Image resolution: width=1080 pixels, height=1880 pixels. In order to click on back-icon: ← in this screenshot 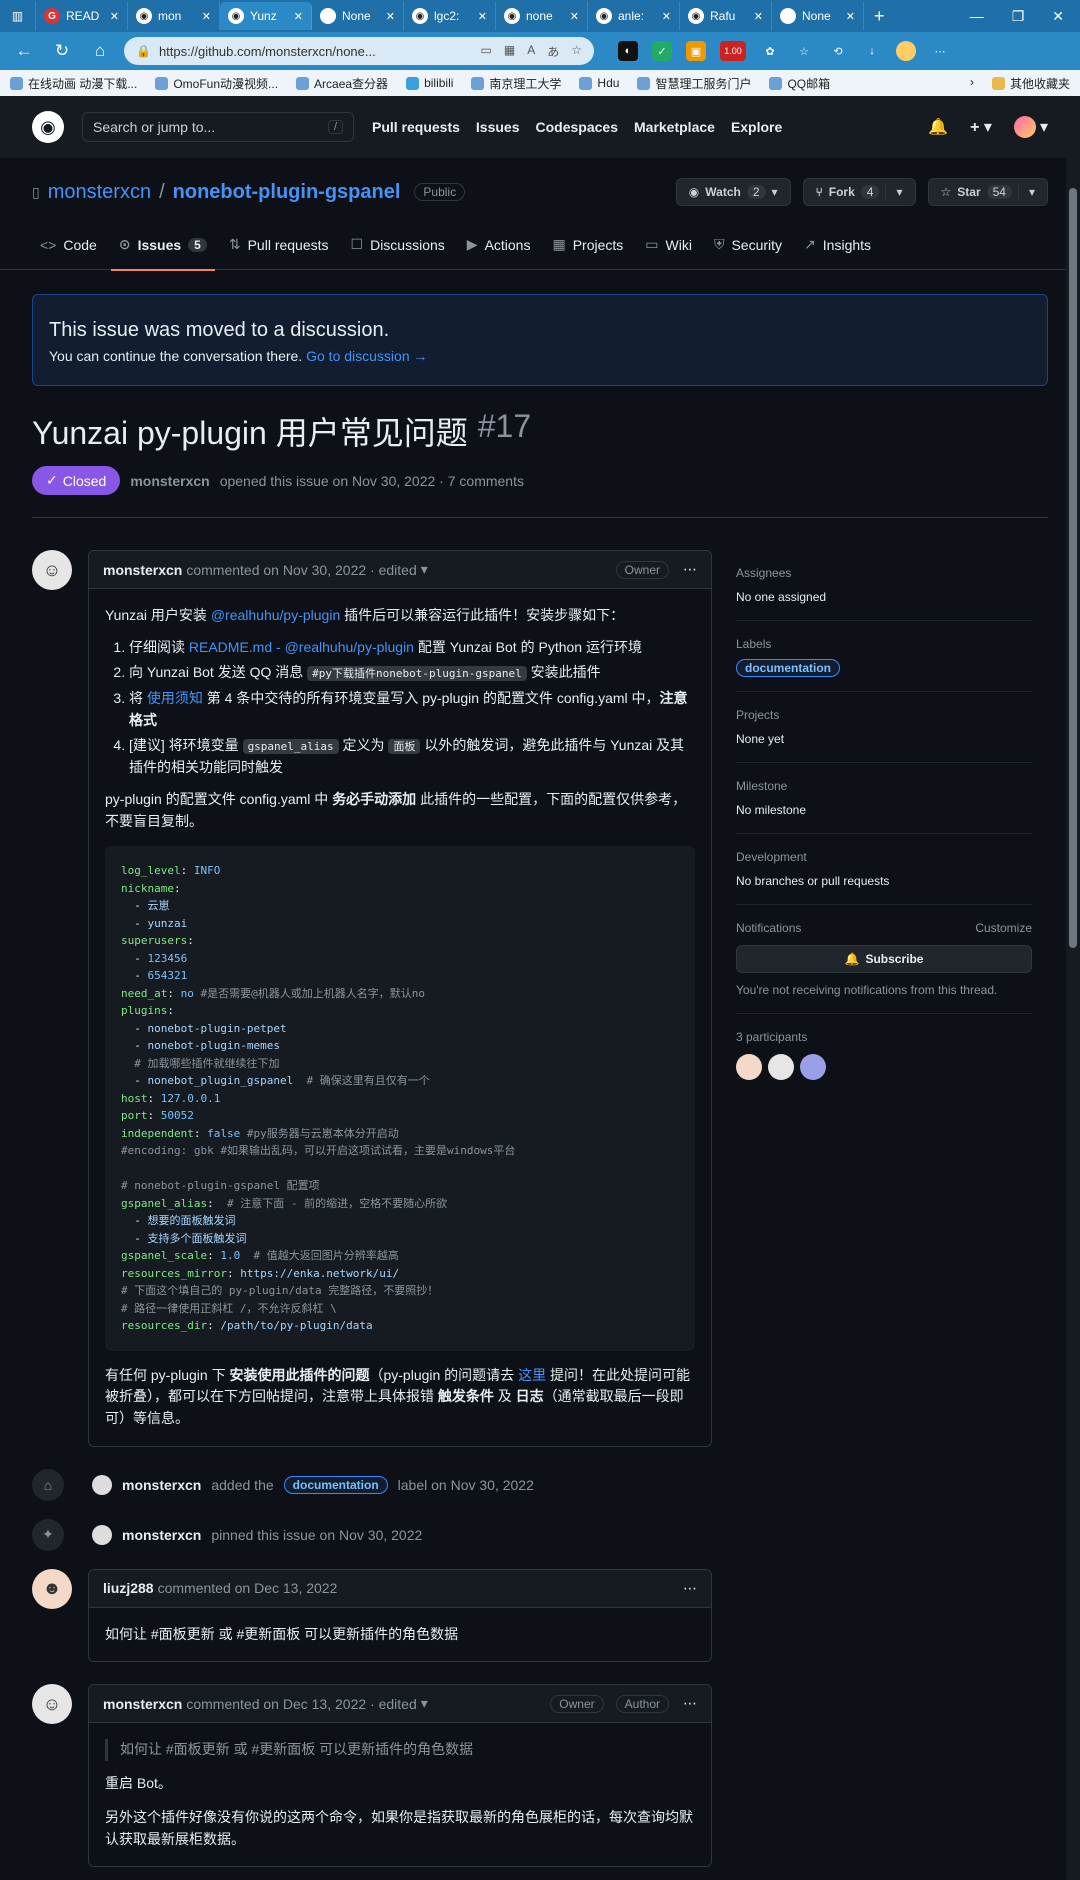, I will do `click(24, 51)`.